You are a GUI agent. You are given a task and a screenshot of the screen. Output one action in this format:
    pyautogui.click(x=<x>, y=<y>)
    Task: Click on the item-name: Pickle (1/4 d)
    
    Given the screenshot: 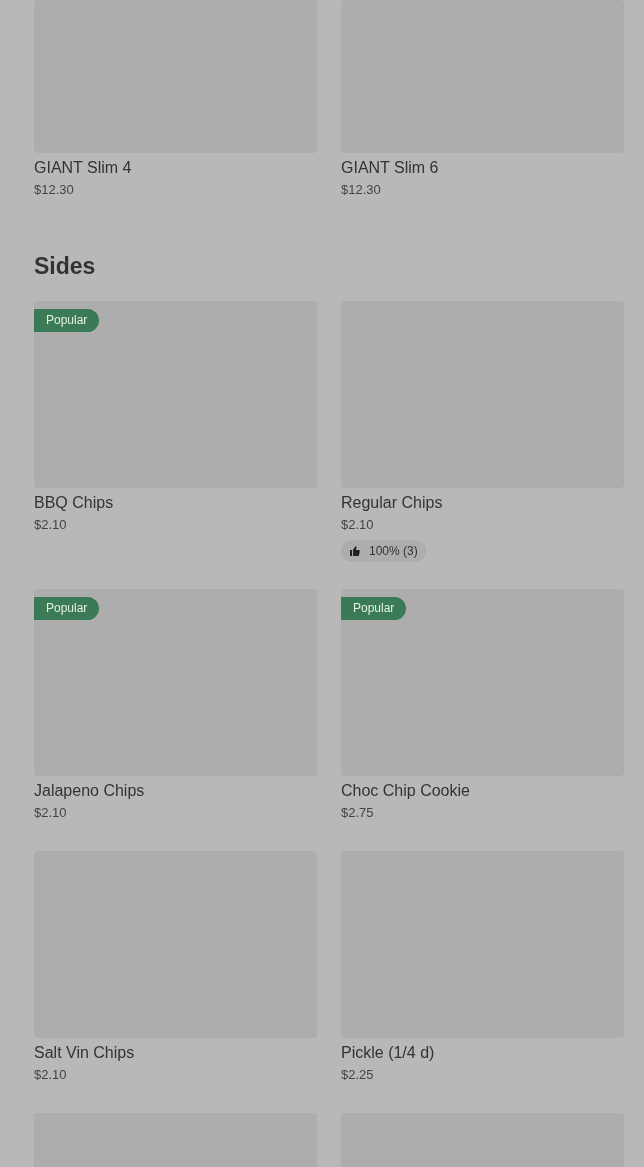 What is the action you would take?
    pyautogui.click(x=482, y=1053)
    